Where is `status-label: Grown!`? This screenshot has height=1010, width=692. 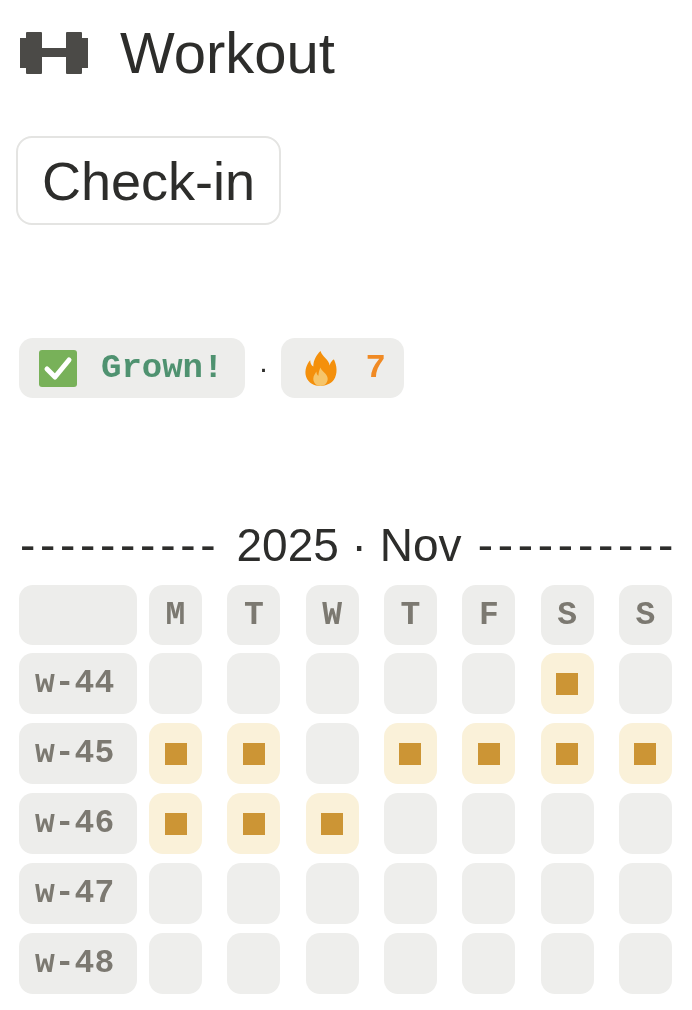 status-label: Grown! is located at coordinates (162, 368).